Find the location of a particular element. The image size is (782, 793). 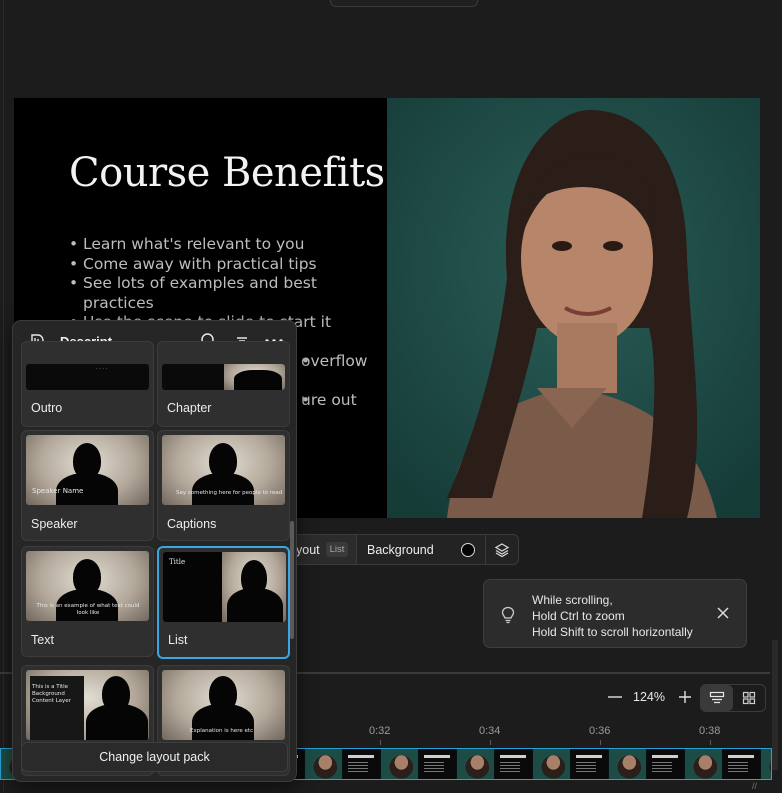

layout-label: List is located at coordinates (178, 640).